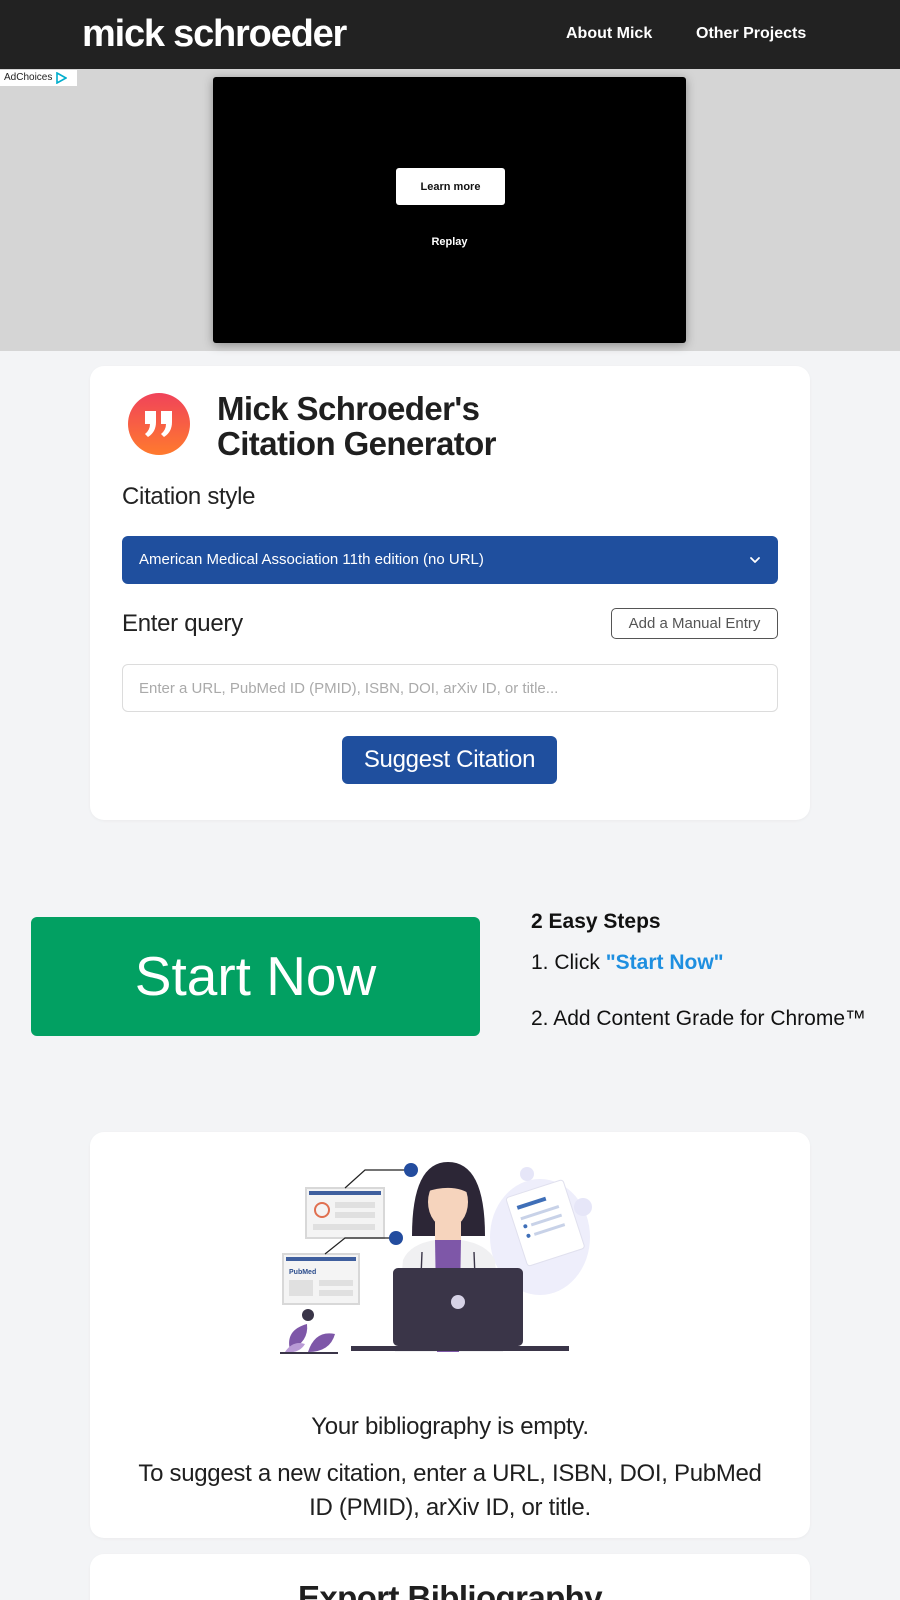 The width and height of the screenshot is (900, 1600). I want to click on start-now-button: Start Now, so click(255, 976).